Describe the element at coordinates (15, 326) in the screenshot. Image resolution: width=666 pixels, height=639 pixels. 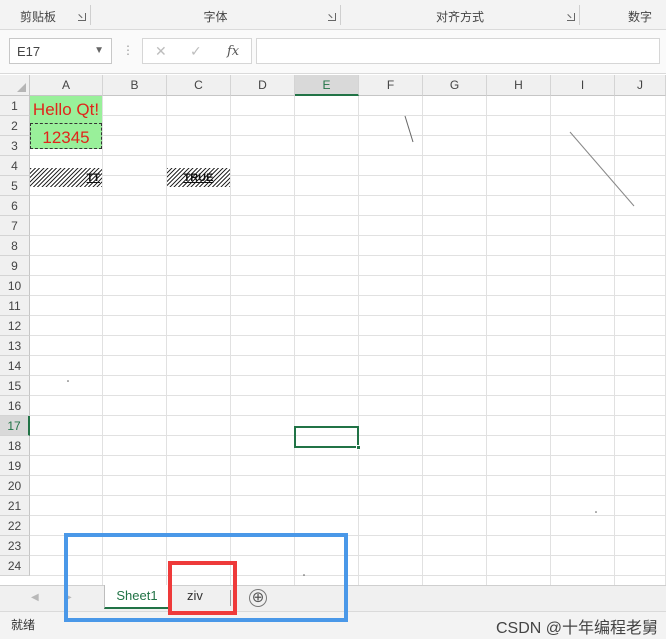
I see `row-header-12: 12` at that location.